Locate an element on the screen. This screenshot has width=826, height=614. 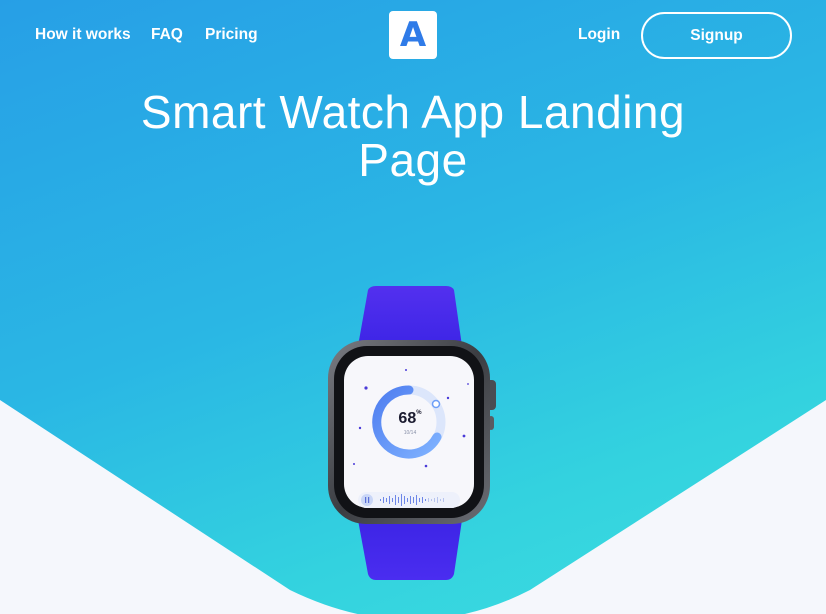
audio-control-bar is located at coordinates (409, 500).